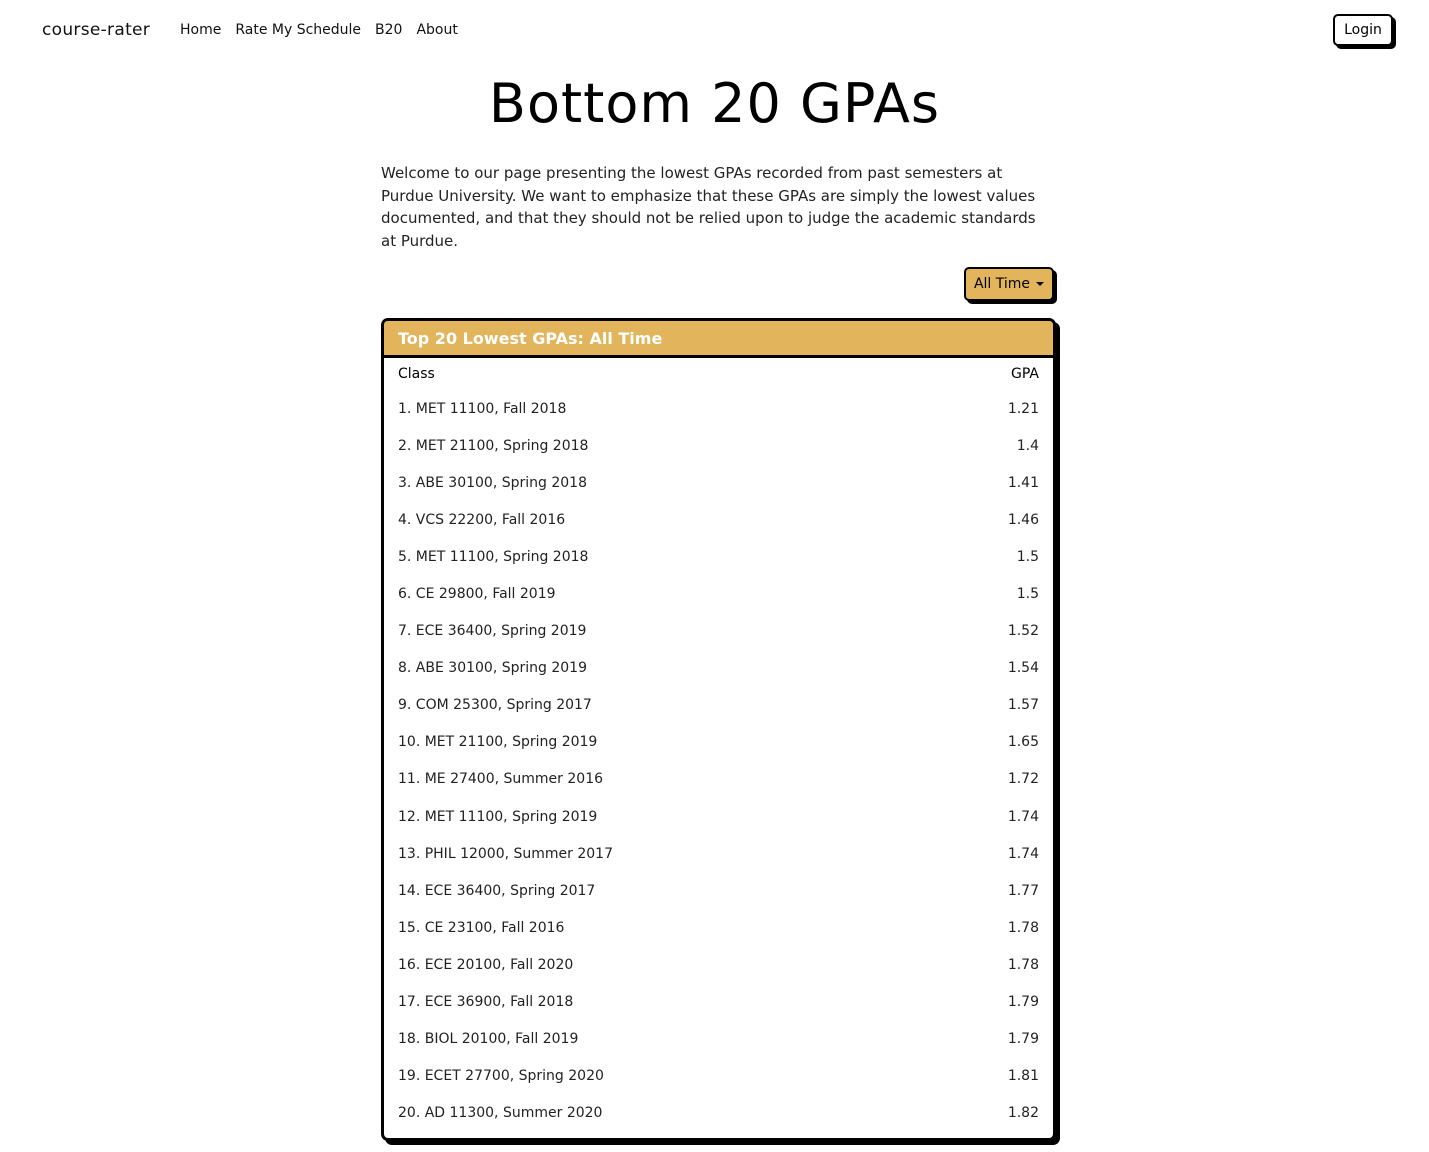  Describe the element at coordinates (718, 779) in the screenshot. I see `table-row: 11. ME 27400, Summer 2016 1.72` at that location.